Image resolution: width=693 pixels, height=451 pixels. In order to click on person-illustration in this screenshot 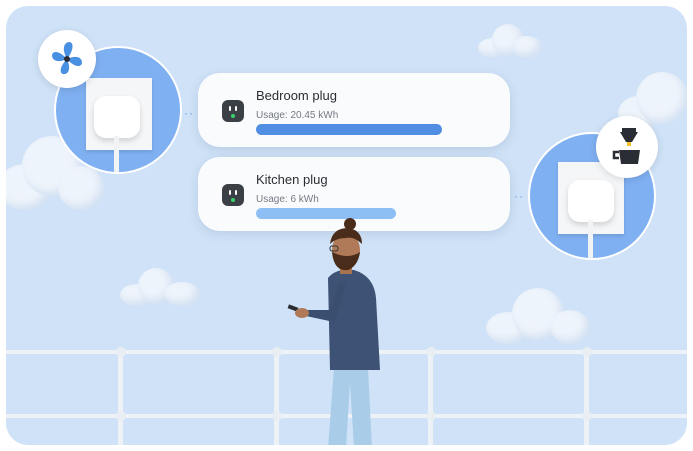, I will do `click(333, 331)`.